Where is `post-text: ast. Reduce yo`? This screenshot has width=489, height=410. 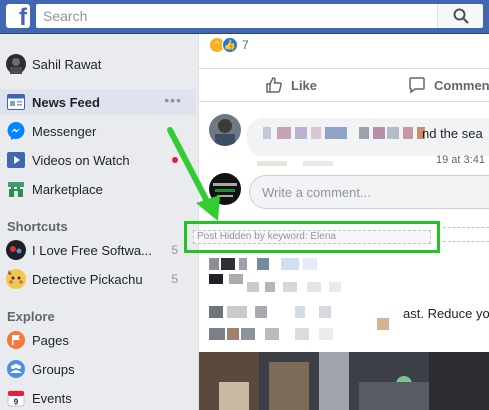 post-text: ast. Reduce yo is located at coordinates (446, 313).